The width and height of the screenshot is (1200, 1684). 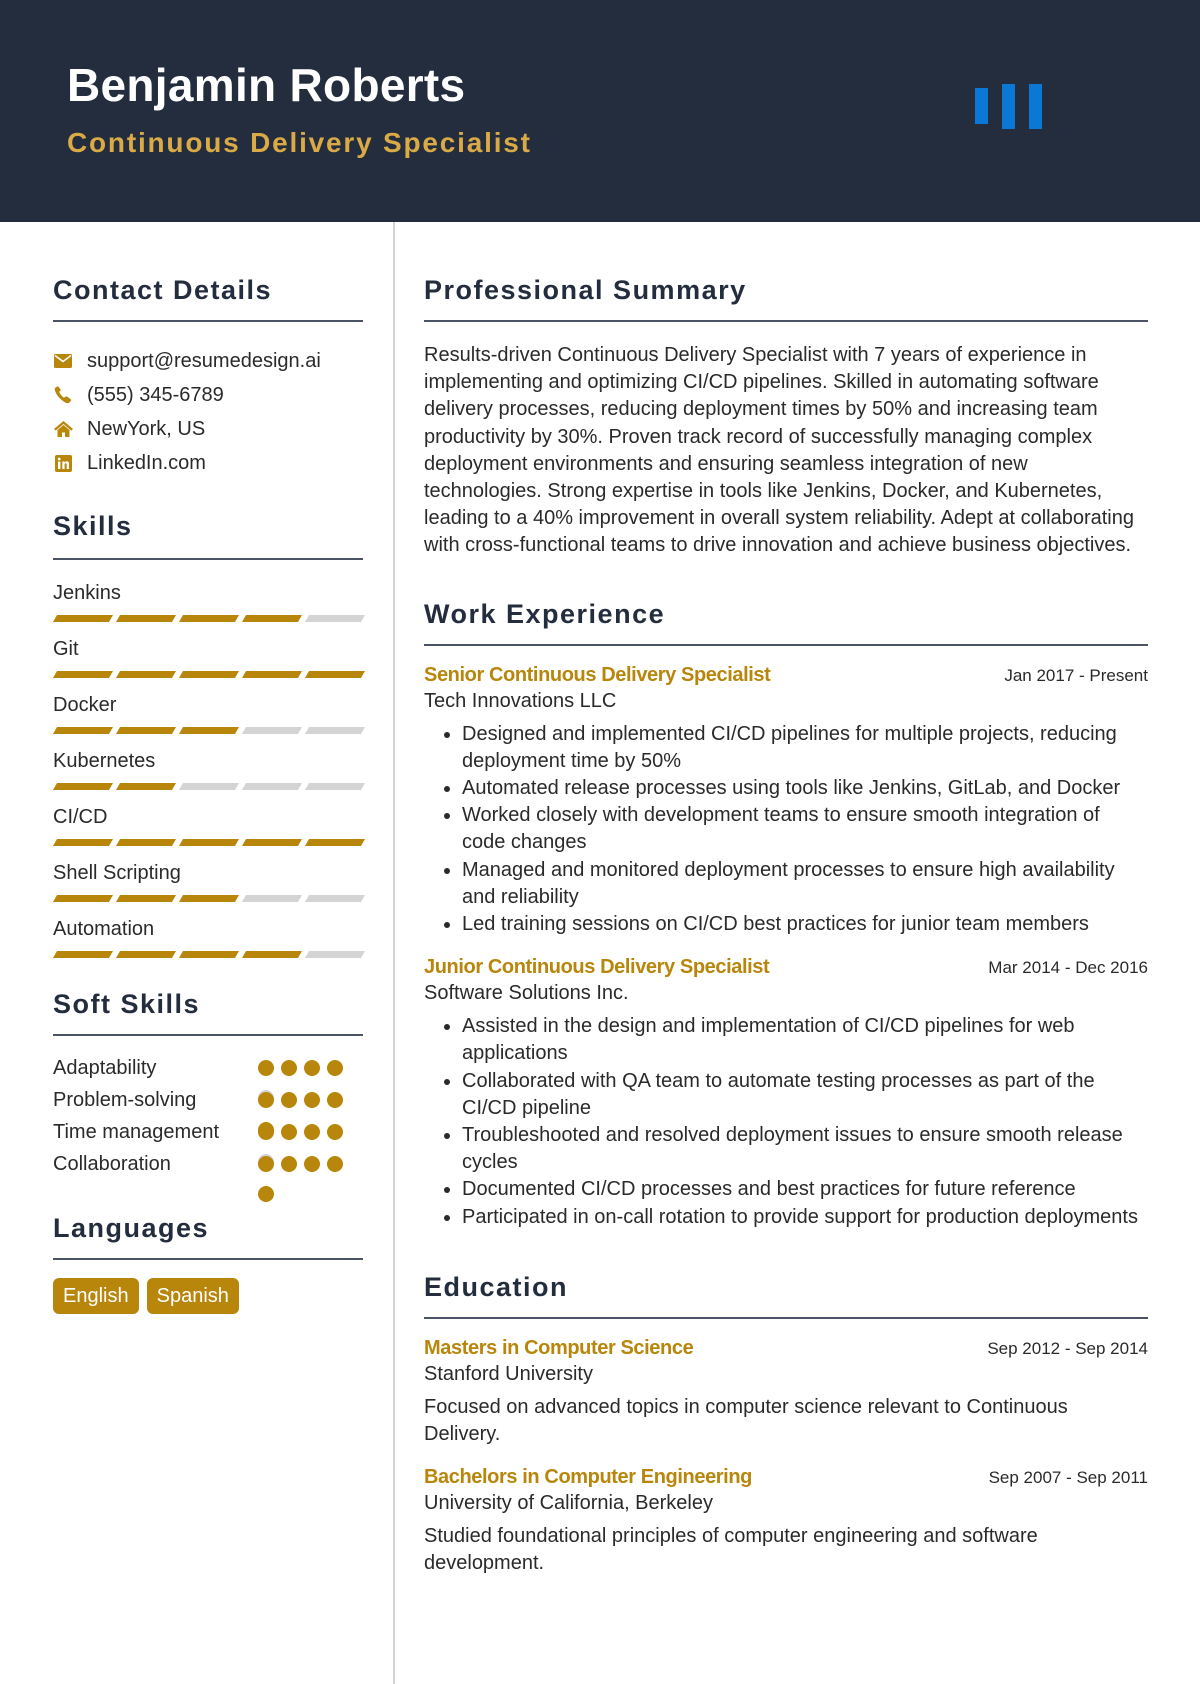 I want to click on section-heading: Work Experience, so click(x=545, y=613).